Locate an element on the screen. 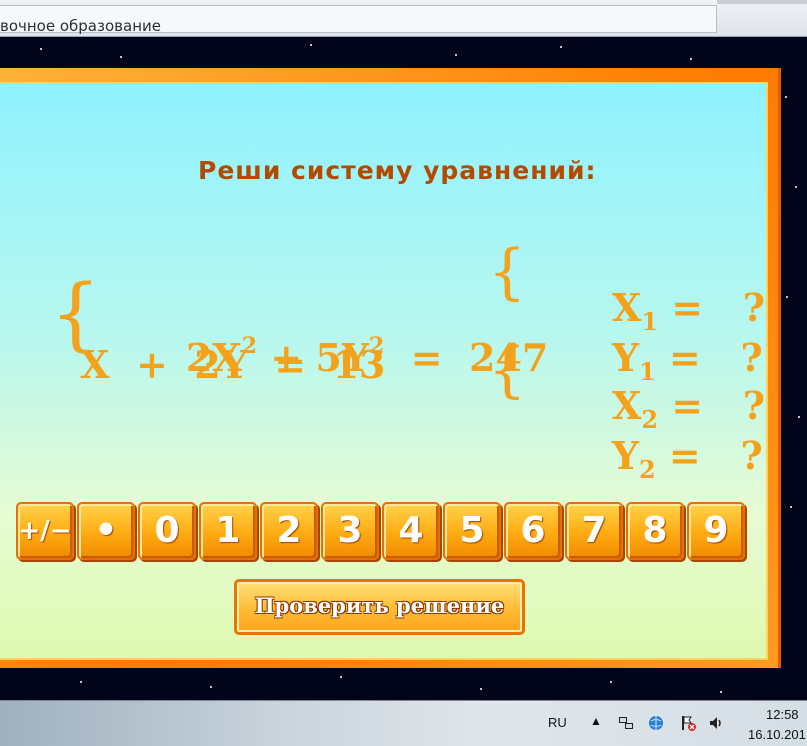 The image size is (807, 746). window-tab: вочное образование is located at coordinates (358, 20).